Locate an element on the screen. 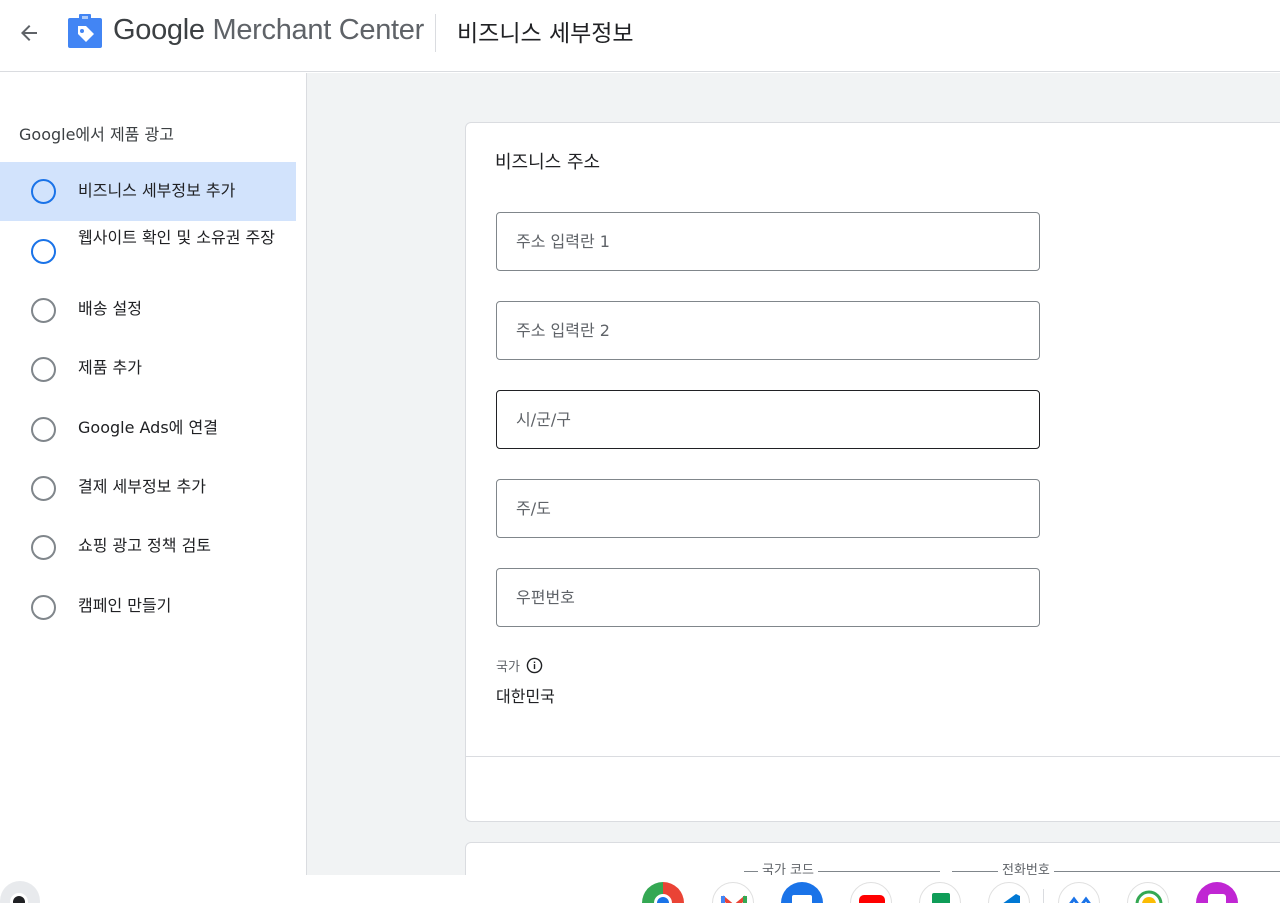 The image size is (1280, 903). phone-number-label: 전화번호 is located at coordinates (1026, 867).